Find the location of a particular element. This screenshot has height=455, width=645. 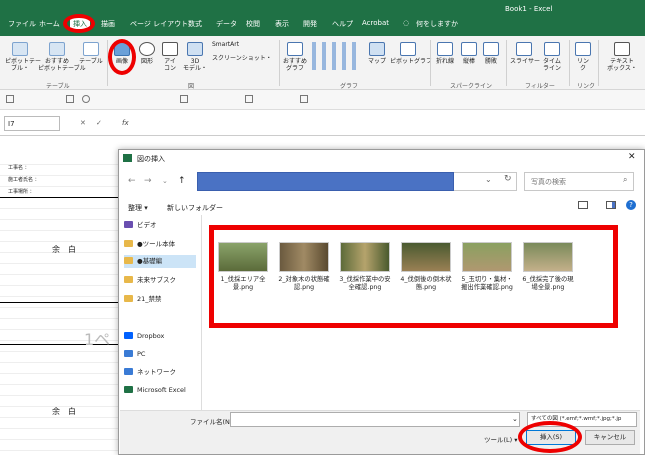

preview-pane-icon is located at coordinates (611, 205).